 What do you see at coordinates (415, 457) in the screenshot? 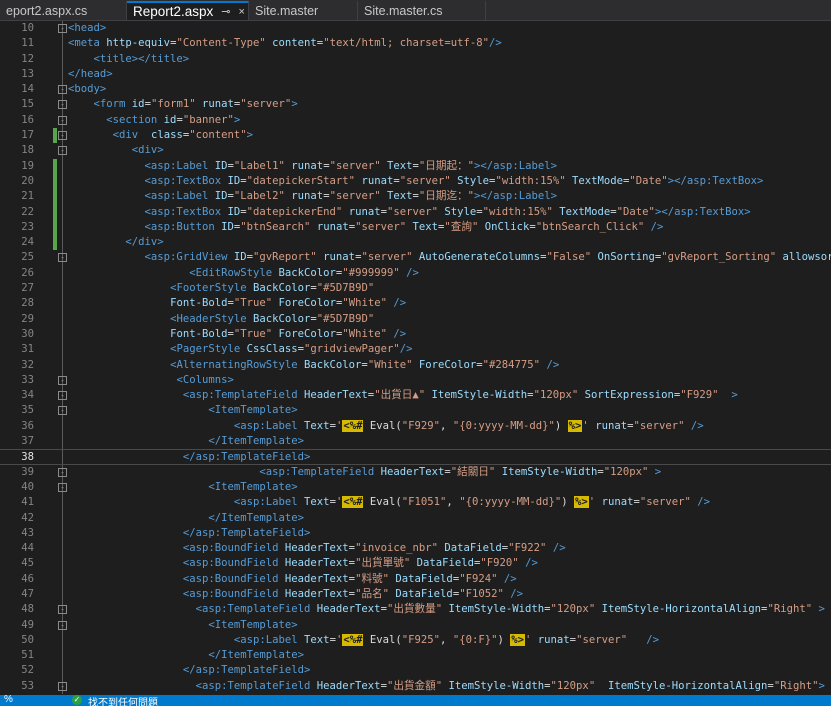
I see `code-line: 38 </asp:TemplateField>` at bounding box center [415, 457].